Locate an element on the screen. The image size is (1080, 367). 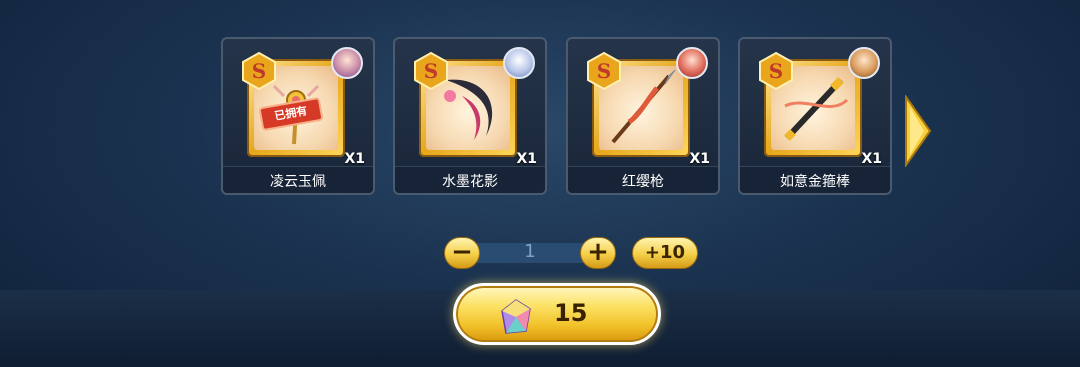
item-name-bar: 红缨枪 is located at coordinates (643, 179).